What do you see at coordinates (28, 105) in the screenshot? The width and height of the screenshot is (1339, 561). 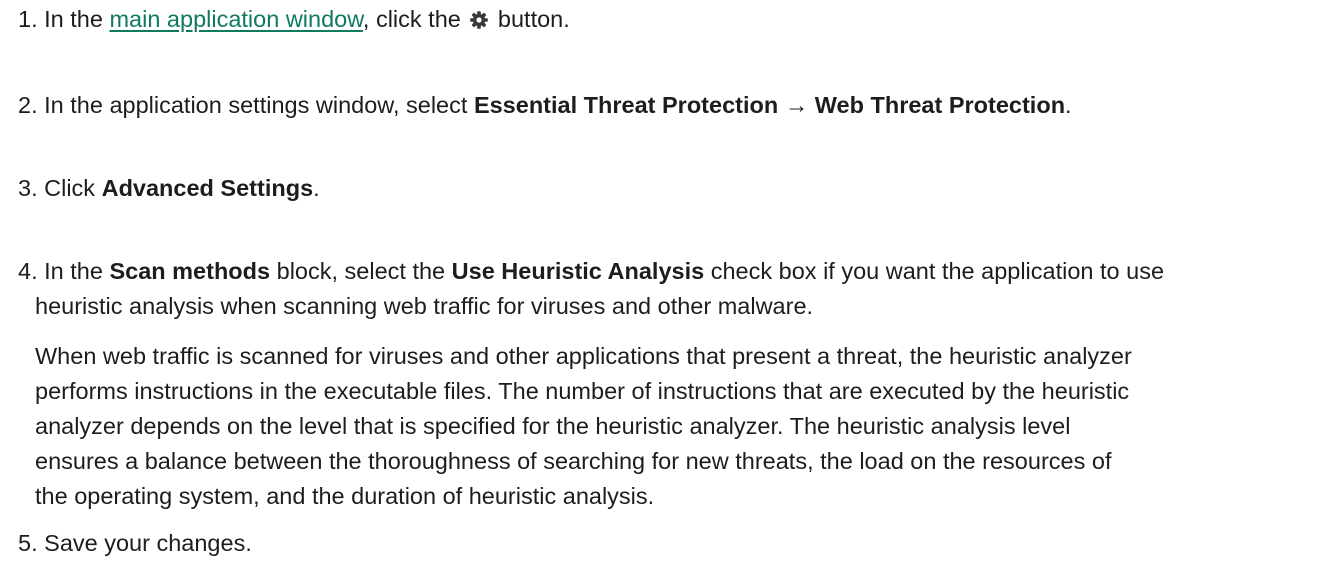 I see `step-2-number: 2.` at bounding box center [28, 105].